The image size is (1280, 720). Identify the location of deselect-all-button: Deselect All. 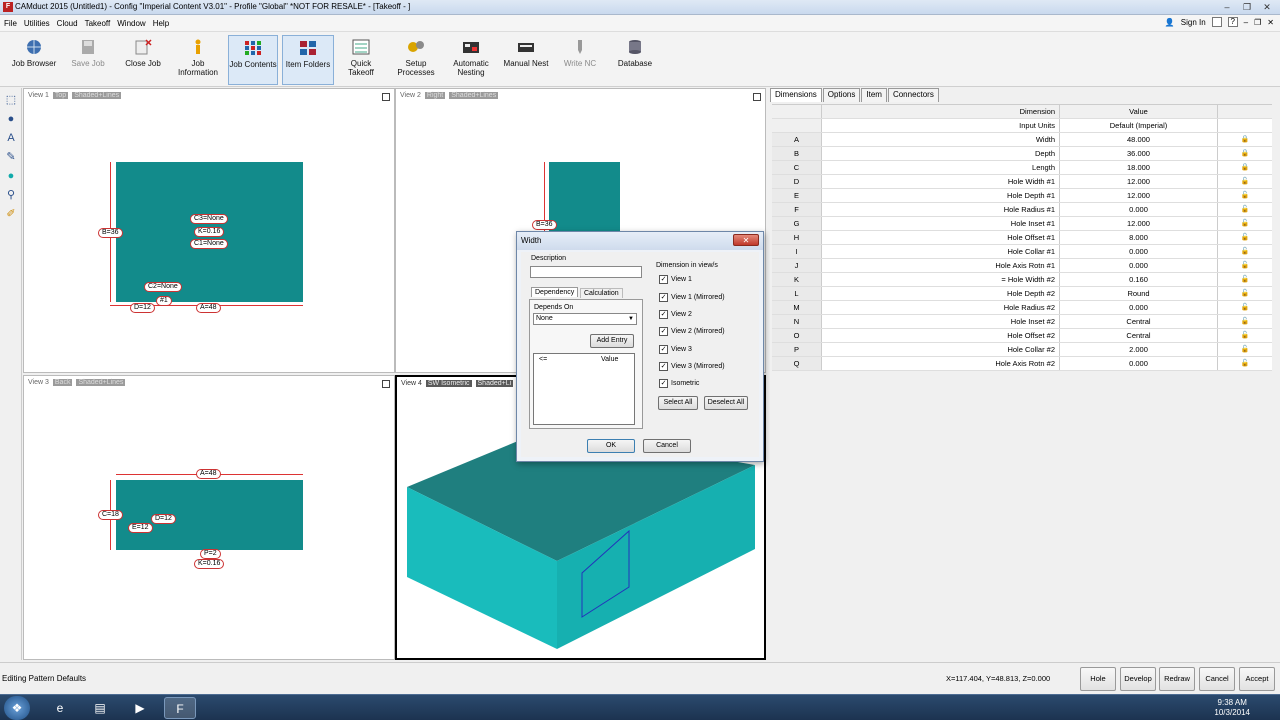
(726, 403).